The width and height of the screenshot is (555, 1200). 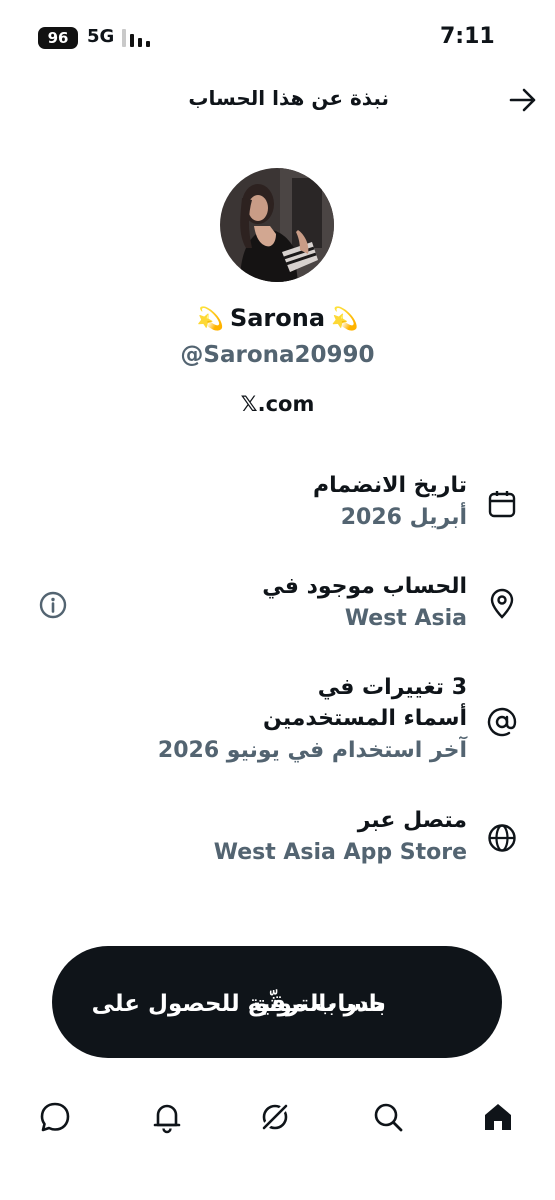 I want to click on display-name-row: 💫 Sarona 💫, so click(x=277, y=318).